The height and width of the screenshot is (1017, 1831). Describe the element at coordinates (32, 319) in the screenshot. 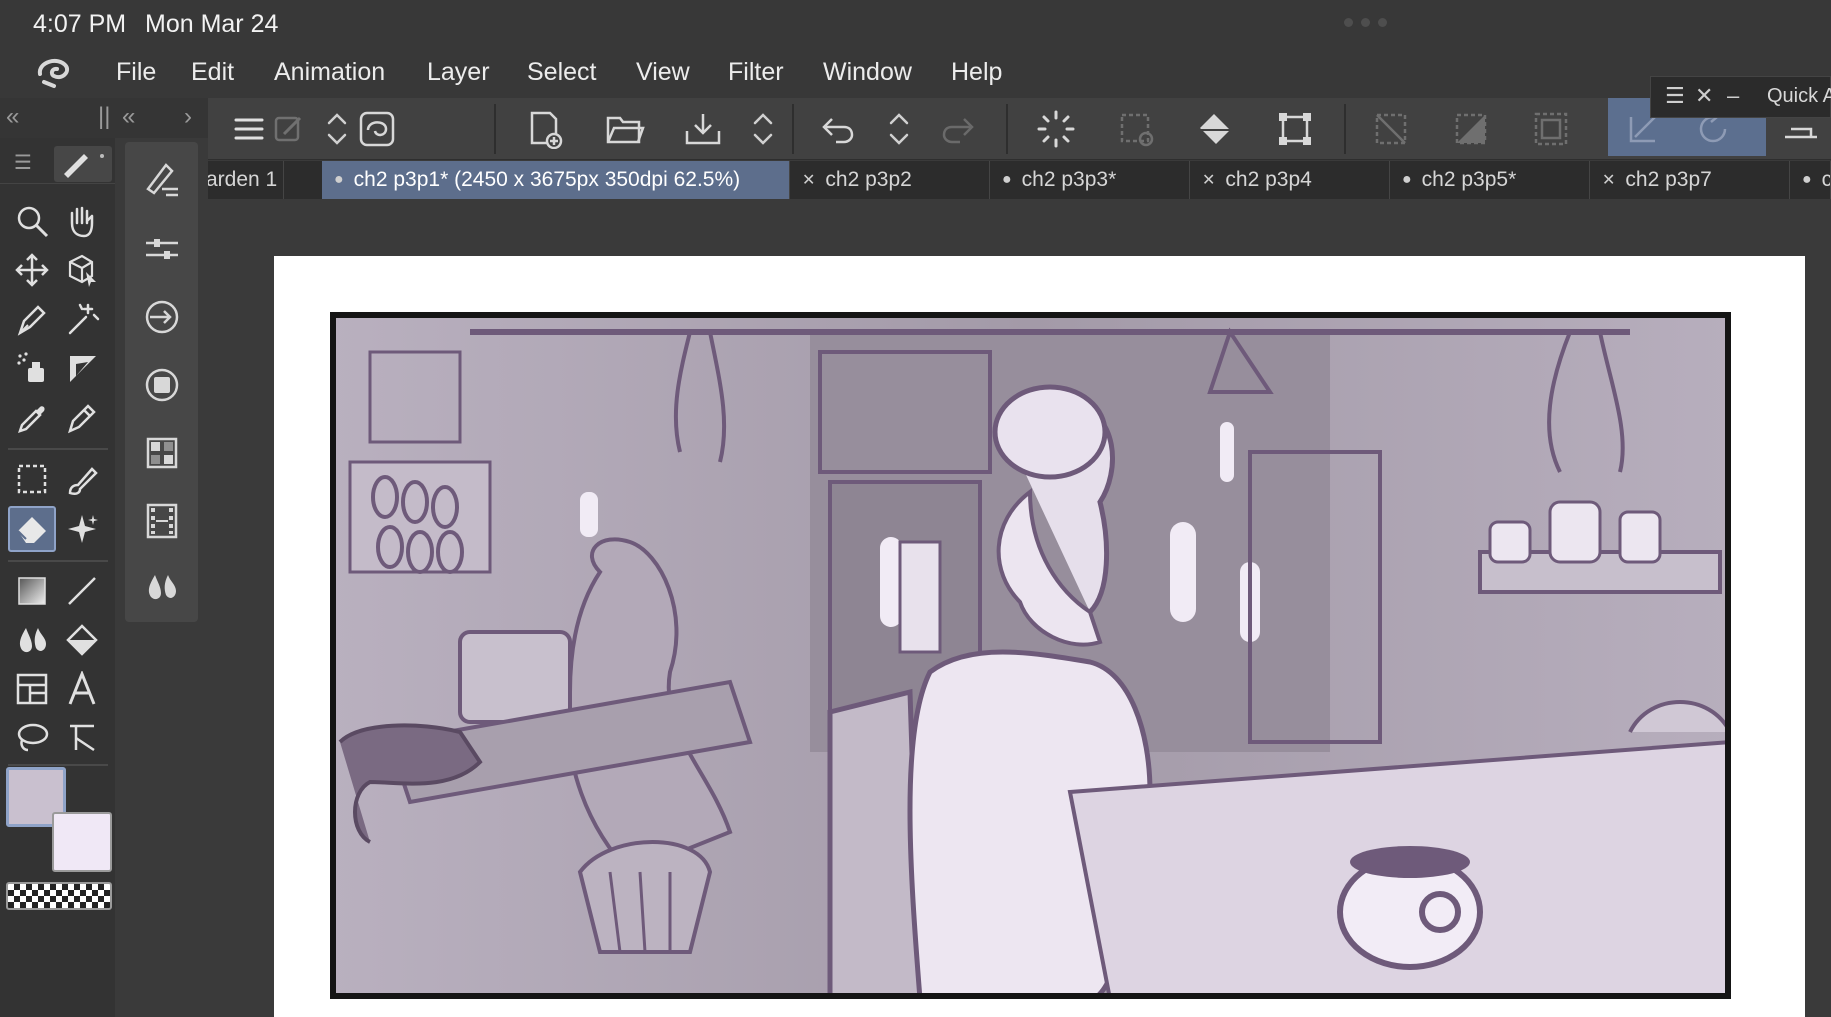

I see `pen-nib-icon` at that location.